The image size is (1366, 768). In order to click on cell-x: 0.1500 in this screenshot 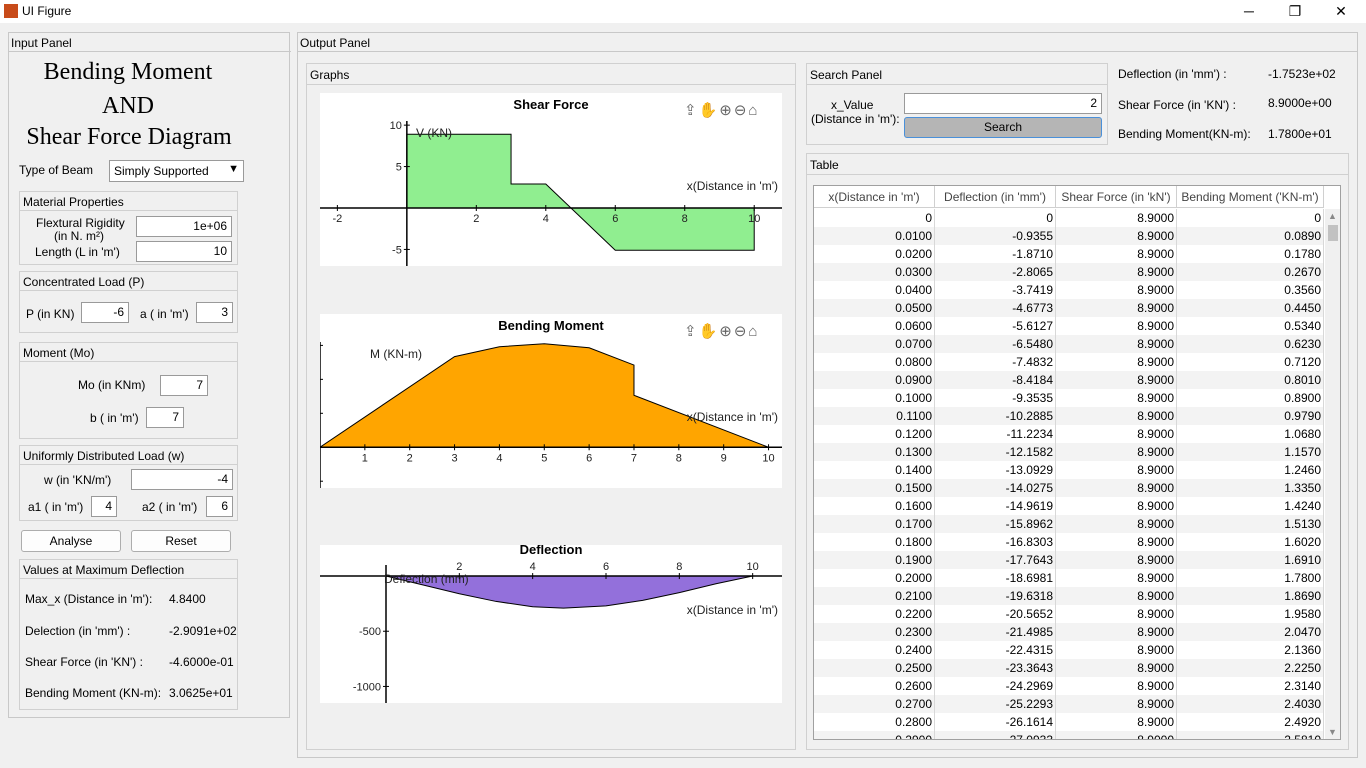, I will do `click(874, 488)`.